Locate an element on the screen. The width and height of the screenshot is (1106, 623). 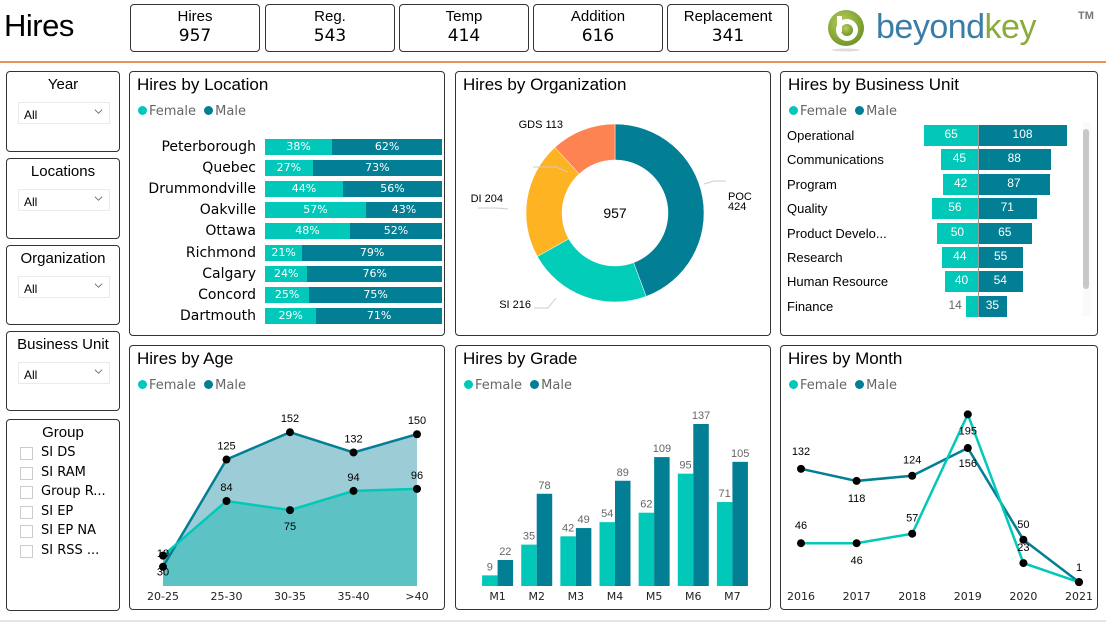
location-row: Ottawa 48% 52% is located at coordinates (287, 231).